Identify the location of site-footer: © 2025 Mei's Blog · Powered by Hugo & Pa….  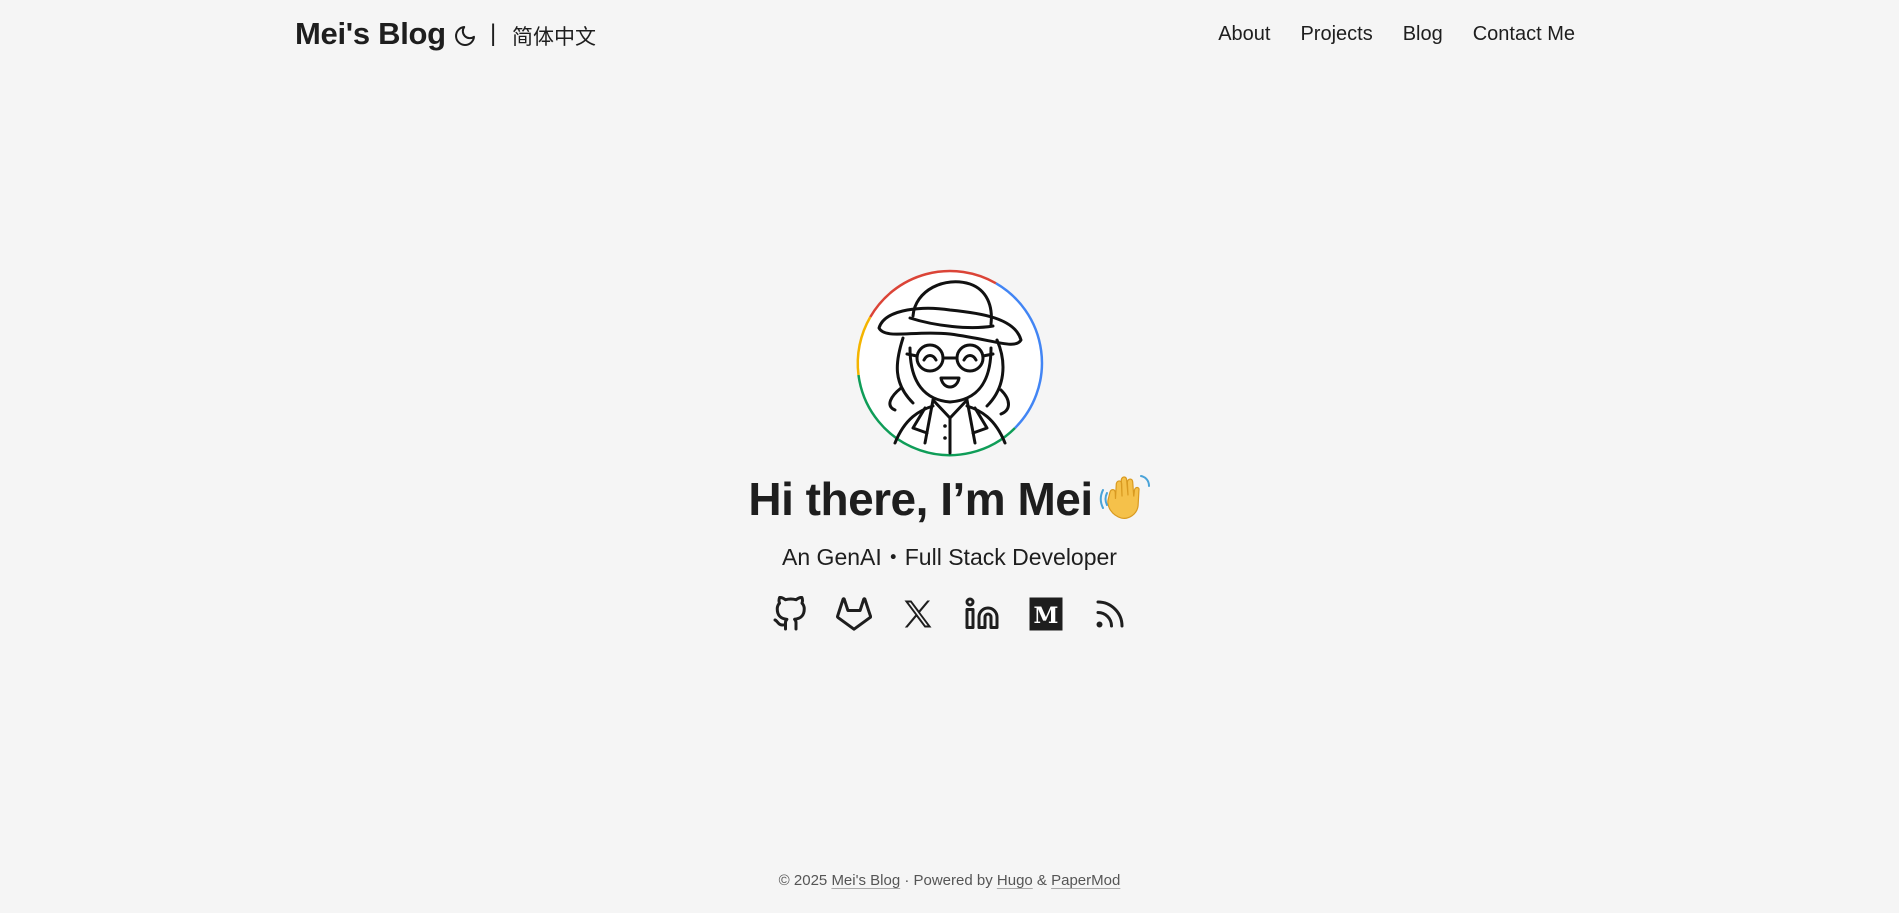
(949, 880).